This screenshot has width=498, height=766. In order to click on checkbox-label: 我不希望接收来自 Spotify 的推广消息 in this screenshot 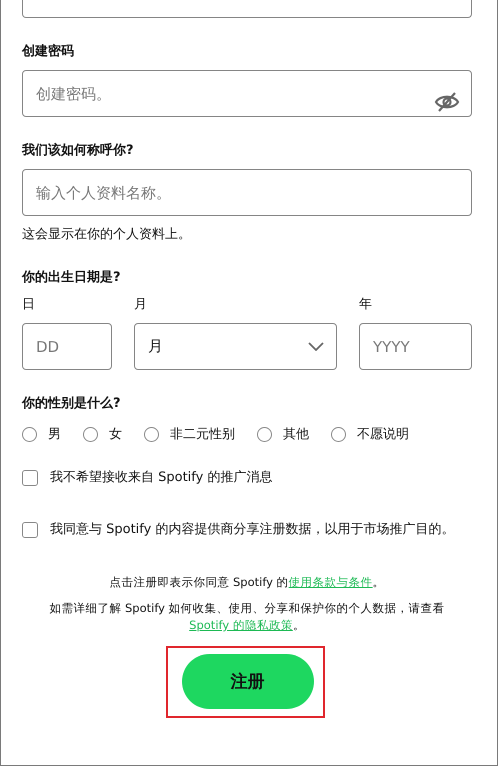, I will do `click(161, 478)`.